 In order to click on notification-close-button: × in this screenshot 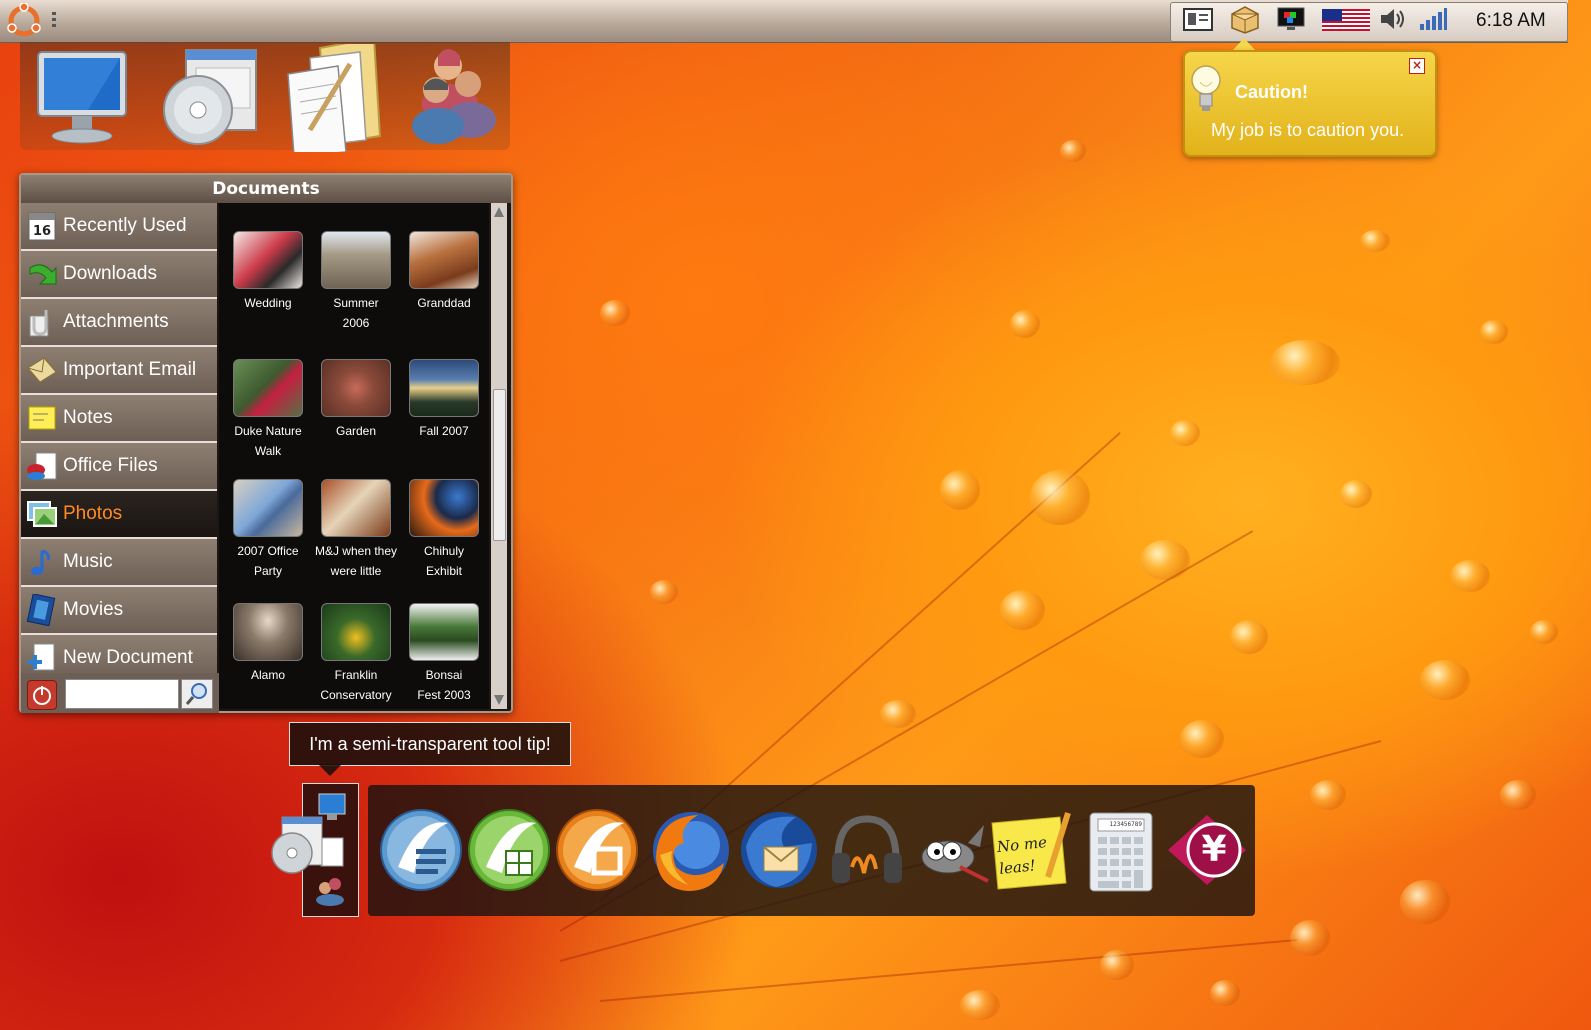, I will do `click(1417, 66)`.